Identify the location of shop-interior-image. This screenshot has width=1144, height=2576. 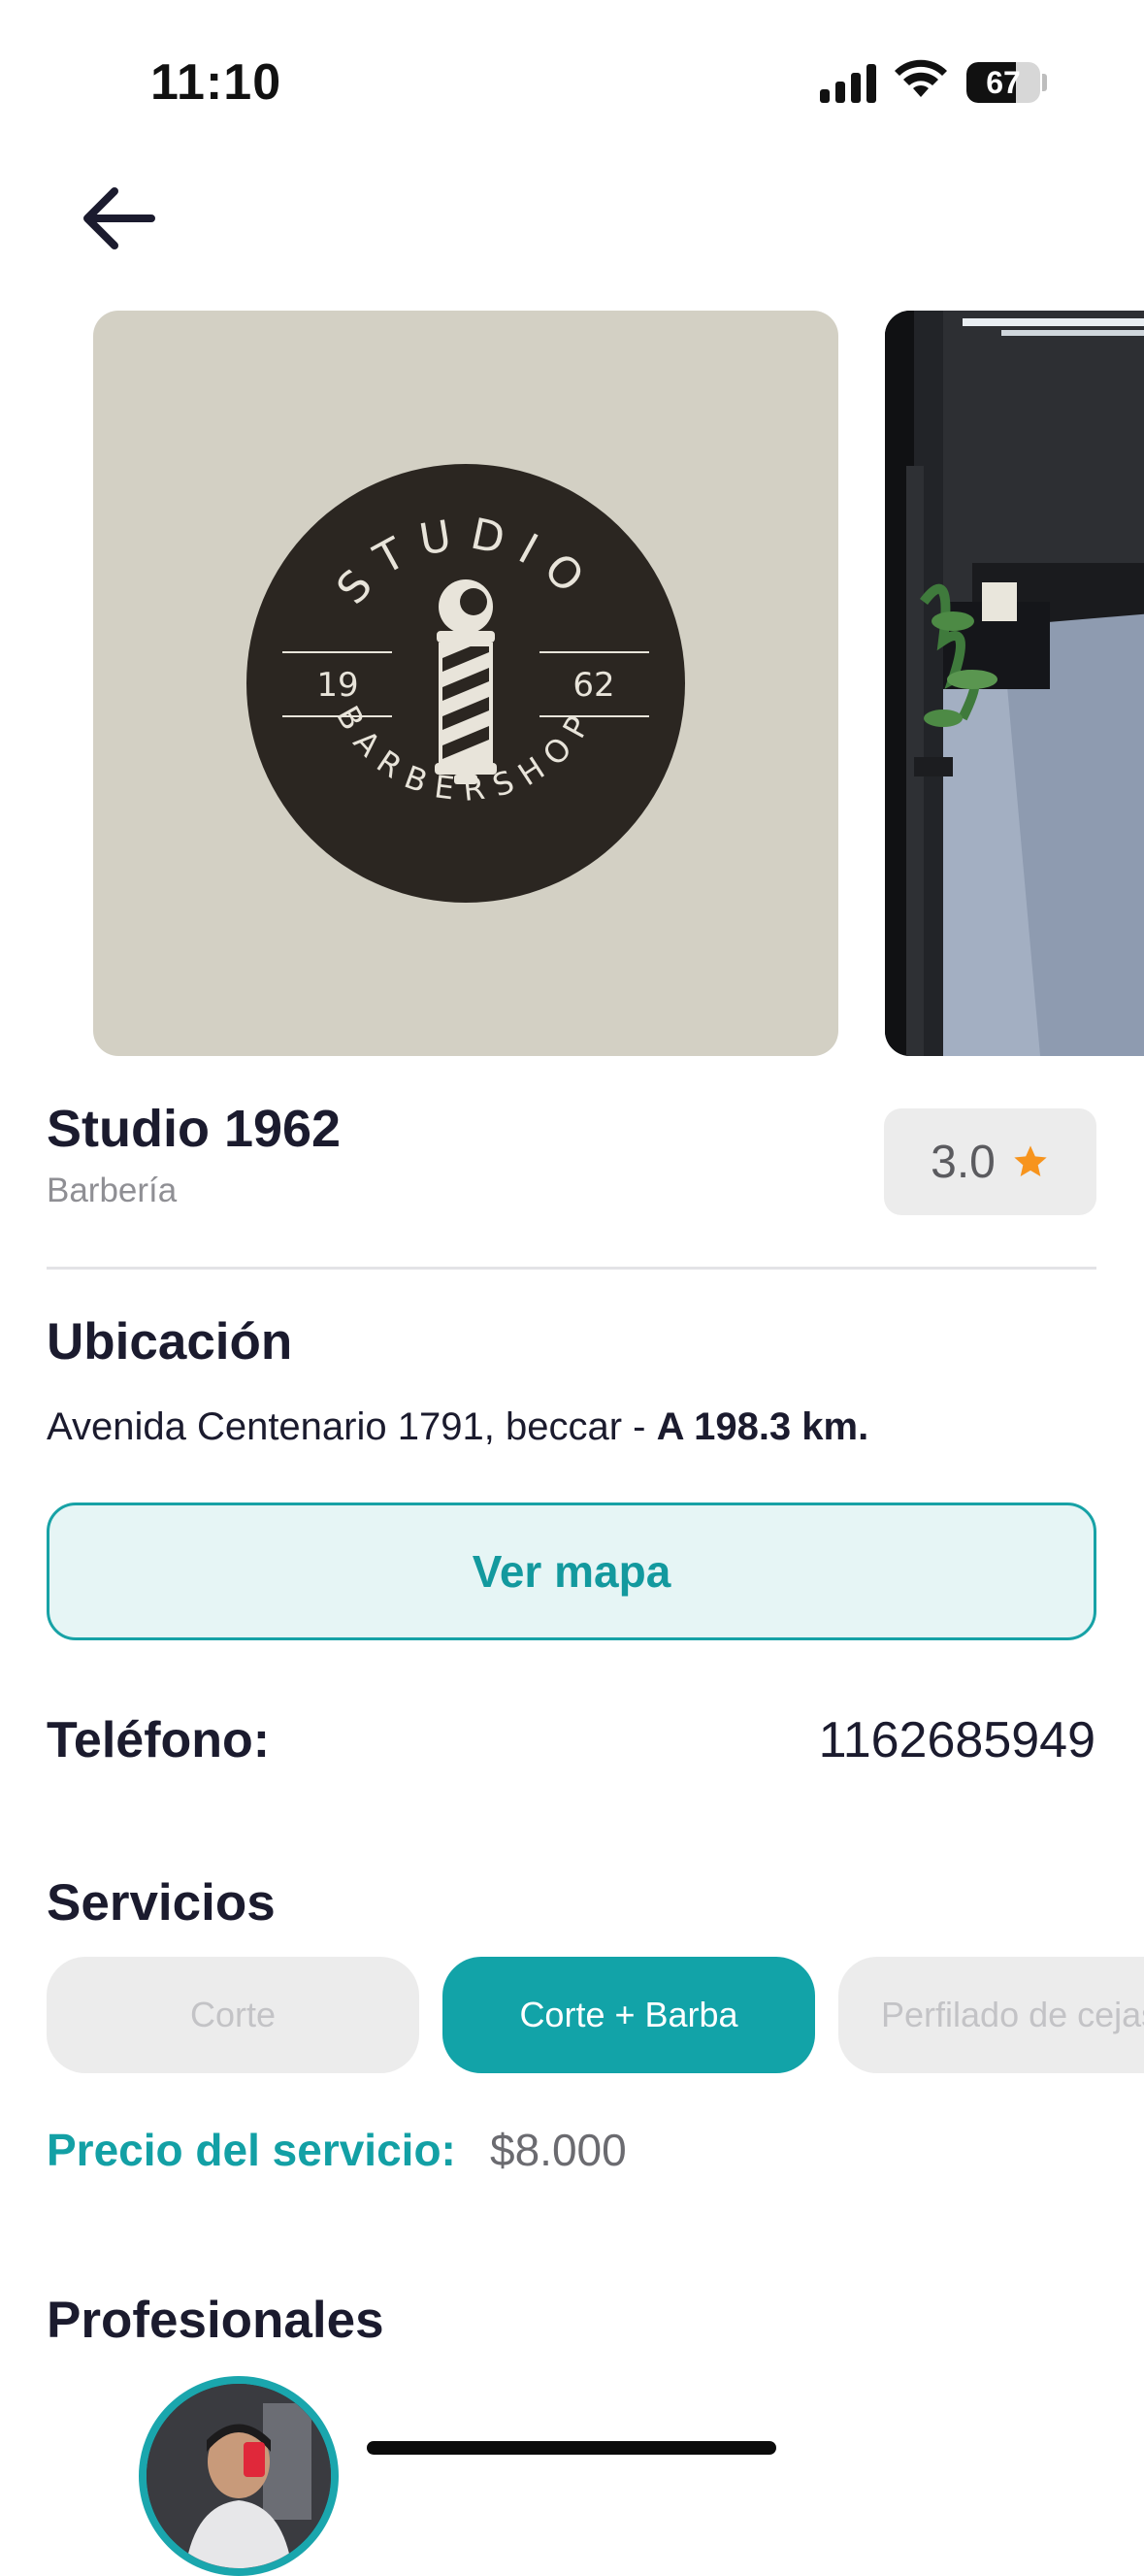
(1014, 684).